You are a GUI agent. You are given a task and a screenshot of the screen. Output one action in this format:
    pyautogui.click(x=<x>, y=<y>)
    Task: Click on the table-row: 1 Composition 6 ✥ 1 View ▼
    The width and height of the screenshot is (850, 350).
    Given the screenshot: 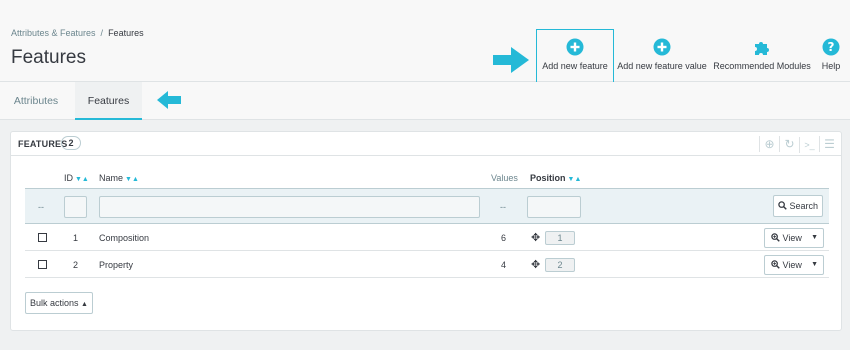 What is the action you would take?
    pyautogui.click(x=427, y=238)
    